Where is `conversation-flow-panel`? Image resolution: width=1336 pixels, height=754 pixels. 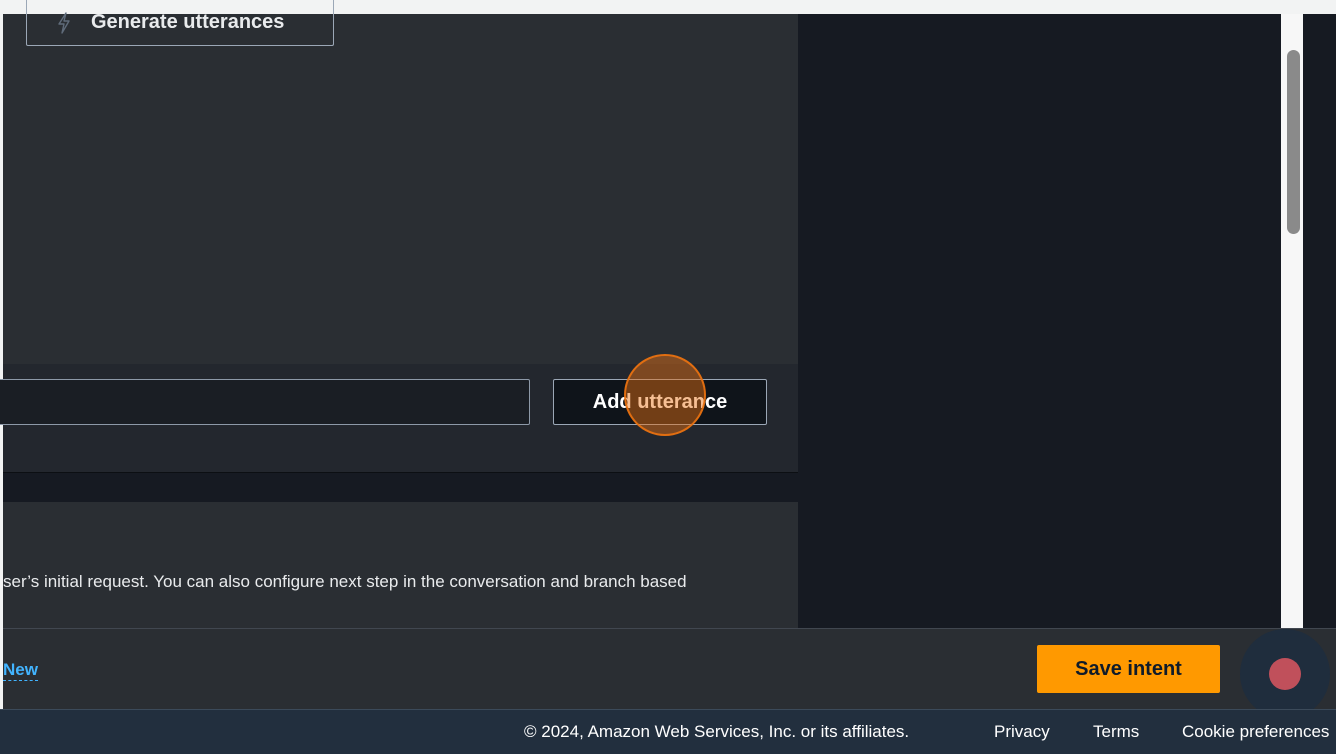 conversation-flow-panel is located at coordinates (400, 565).